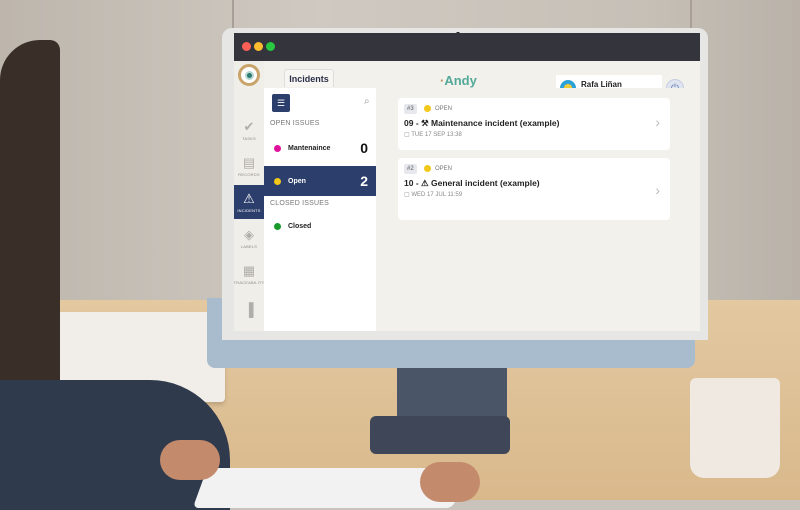 The width and height of the screenshot is (800, 510). Describe the element at coordinates (295, 123) in the screenshot. I see `open-issues-heading: OPEN ISSUES` at that location.